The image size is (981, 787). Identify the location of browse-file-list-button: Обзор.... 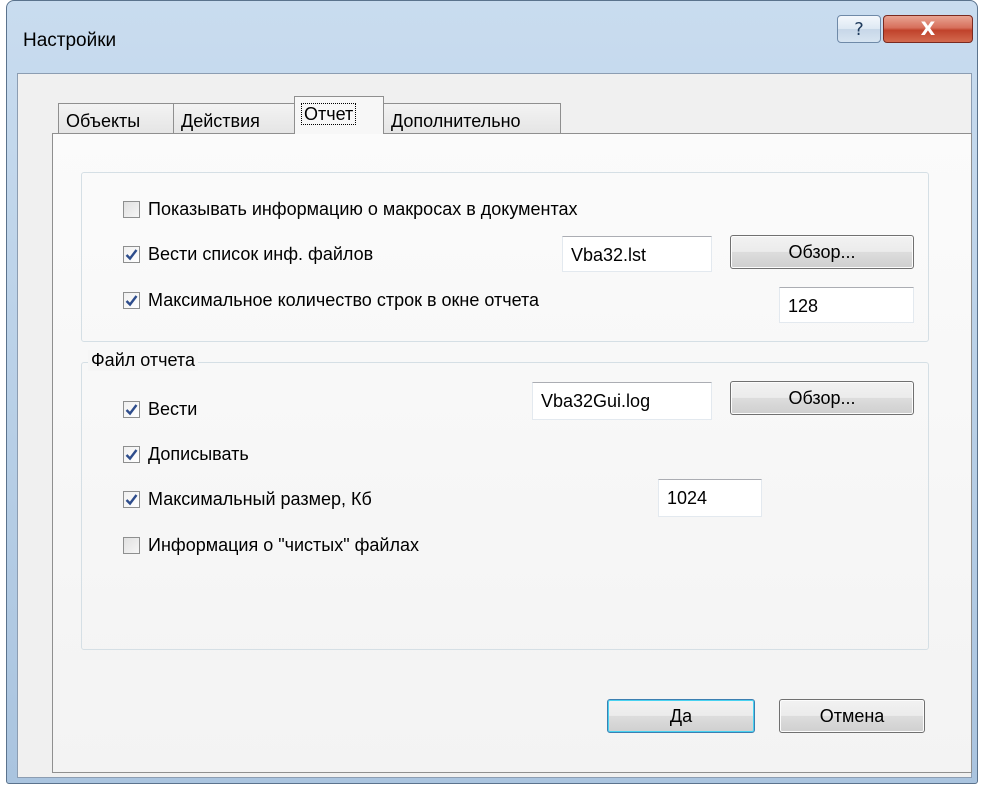
(822, 252).